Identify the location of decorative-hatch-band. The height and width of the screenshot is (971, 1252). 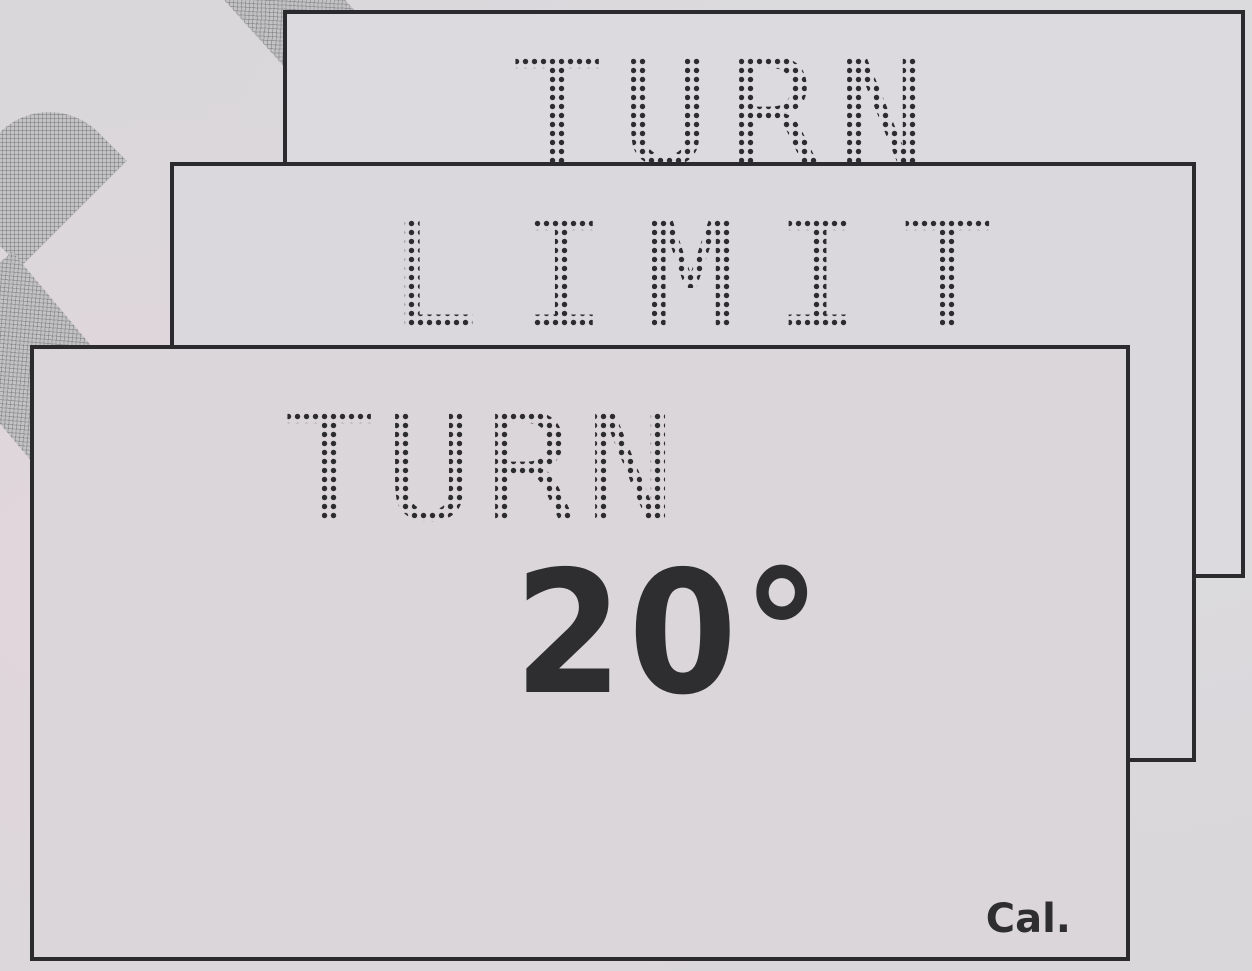
(63, 175).